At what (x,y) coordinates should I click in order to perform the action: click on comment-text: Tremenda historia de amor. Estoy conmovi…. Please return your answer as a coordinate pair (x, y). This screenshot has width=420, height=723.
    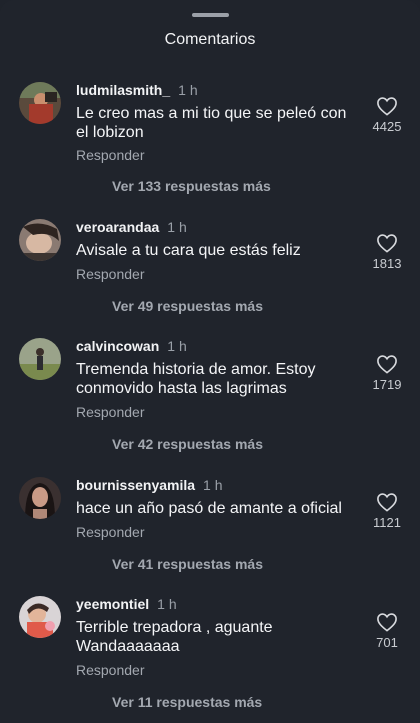
    Looking at the image, I should click on (196, 379).